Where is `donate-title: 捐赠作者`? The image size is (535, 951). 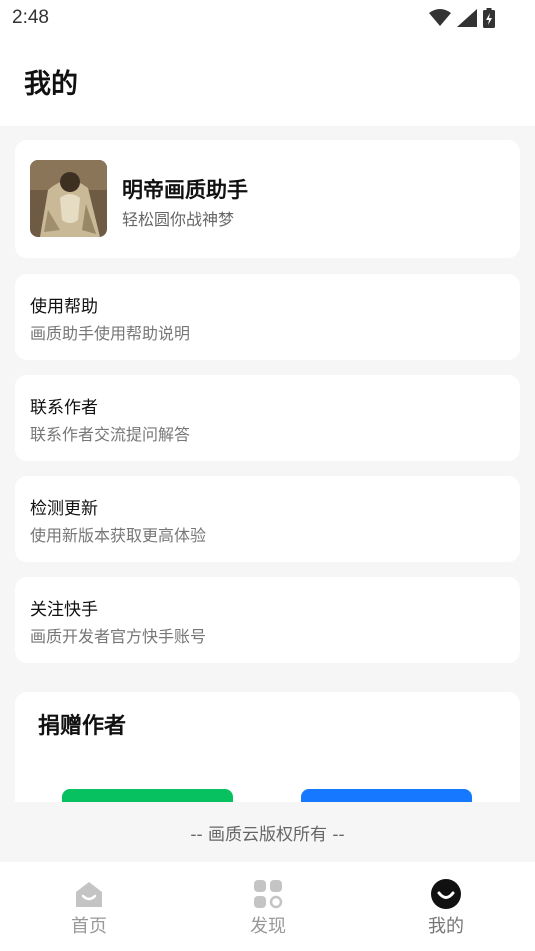 donate-title: 捐赠作者 is located at coordinates (82, 726).